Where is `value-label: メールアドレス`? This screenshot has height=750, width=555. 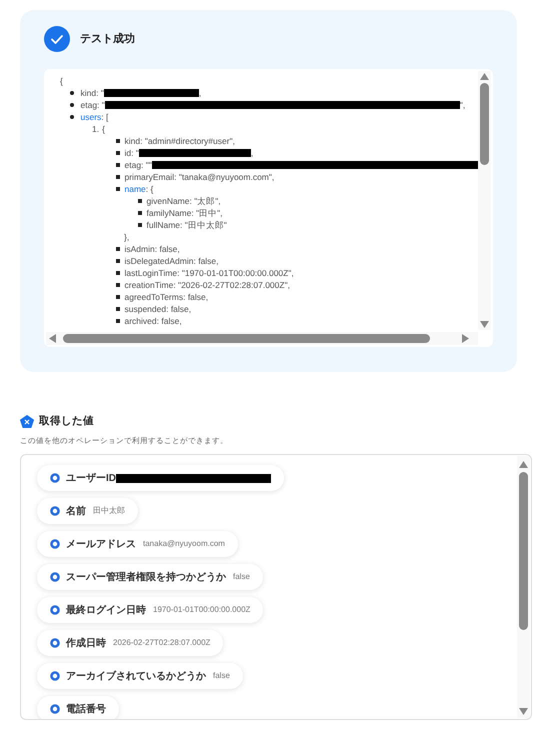 value-label: メールアドレス is located at coordinates (101, 545).